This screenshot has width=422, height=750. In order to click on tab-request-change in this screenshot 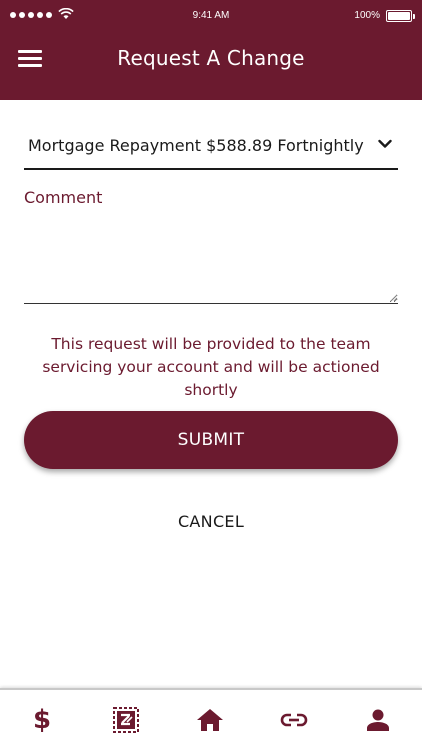, I will do `click(126, 720)`.